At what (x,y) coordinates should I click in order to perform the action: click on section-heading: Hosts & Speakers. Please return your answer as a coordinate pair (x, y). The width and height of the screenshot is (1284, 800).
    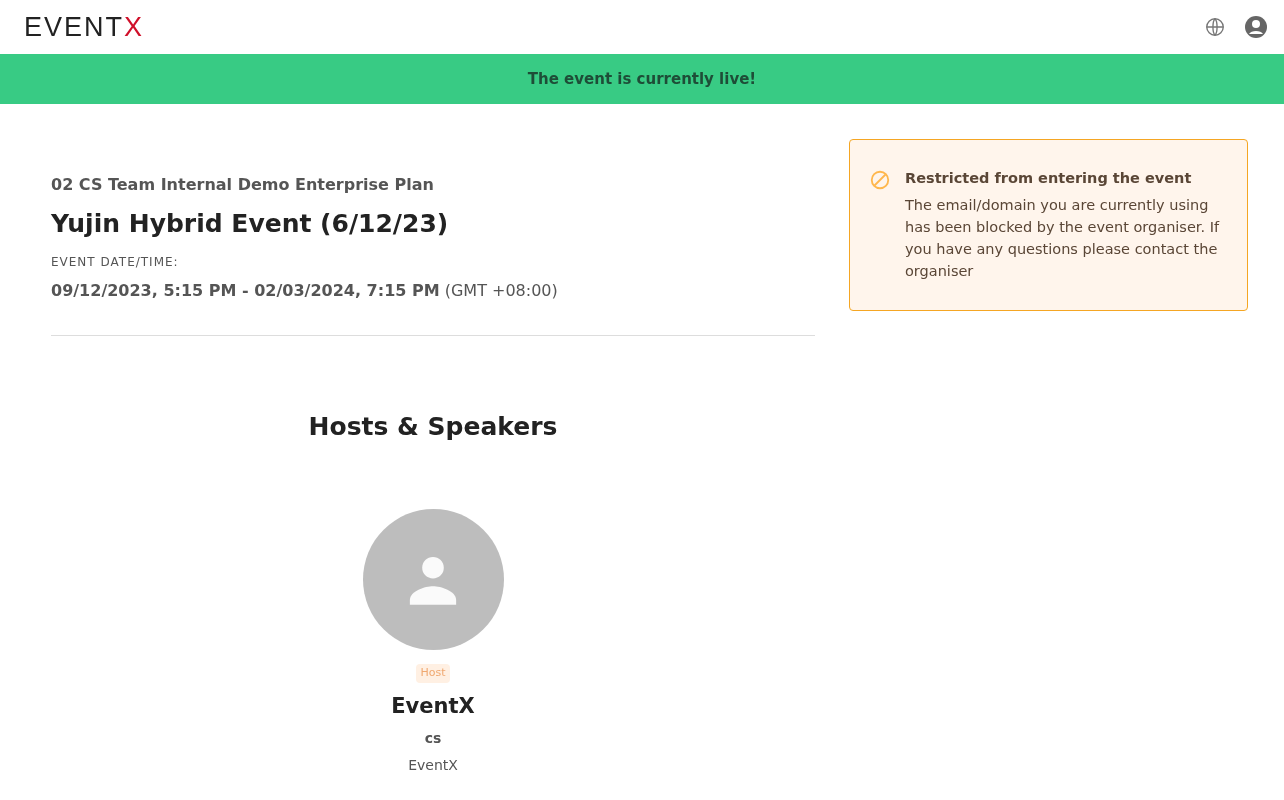
    Looking at the image, I should click on (433, 426).